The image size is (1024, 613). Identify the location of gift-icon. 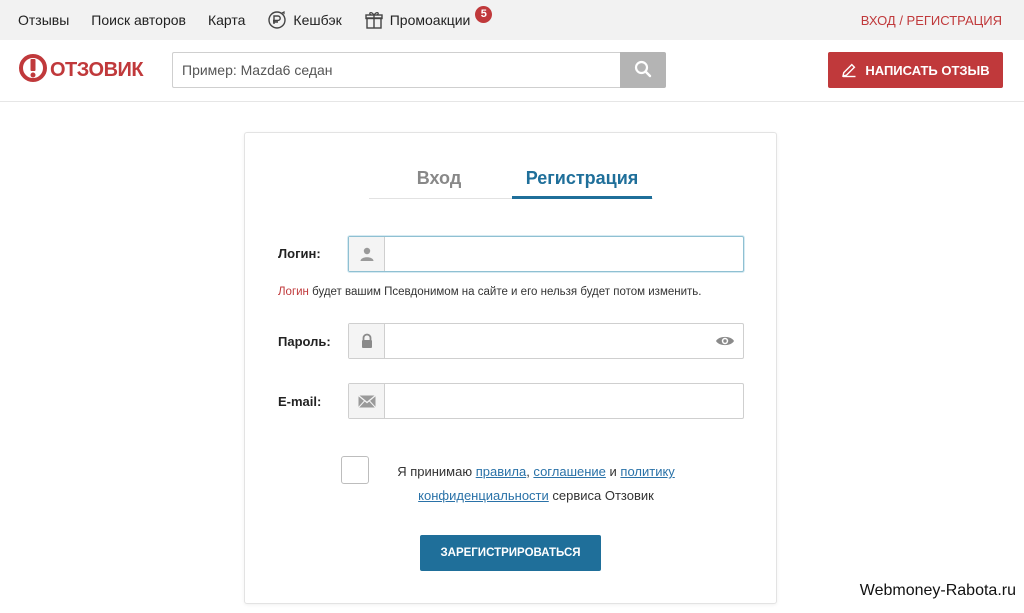
(374, 20).